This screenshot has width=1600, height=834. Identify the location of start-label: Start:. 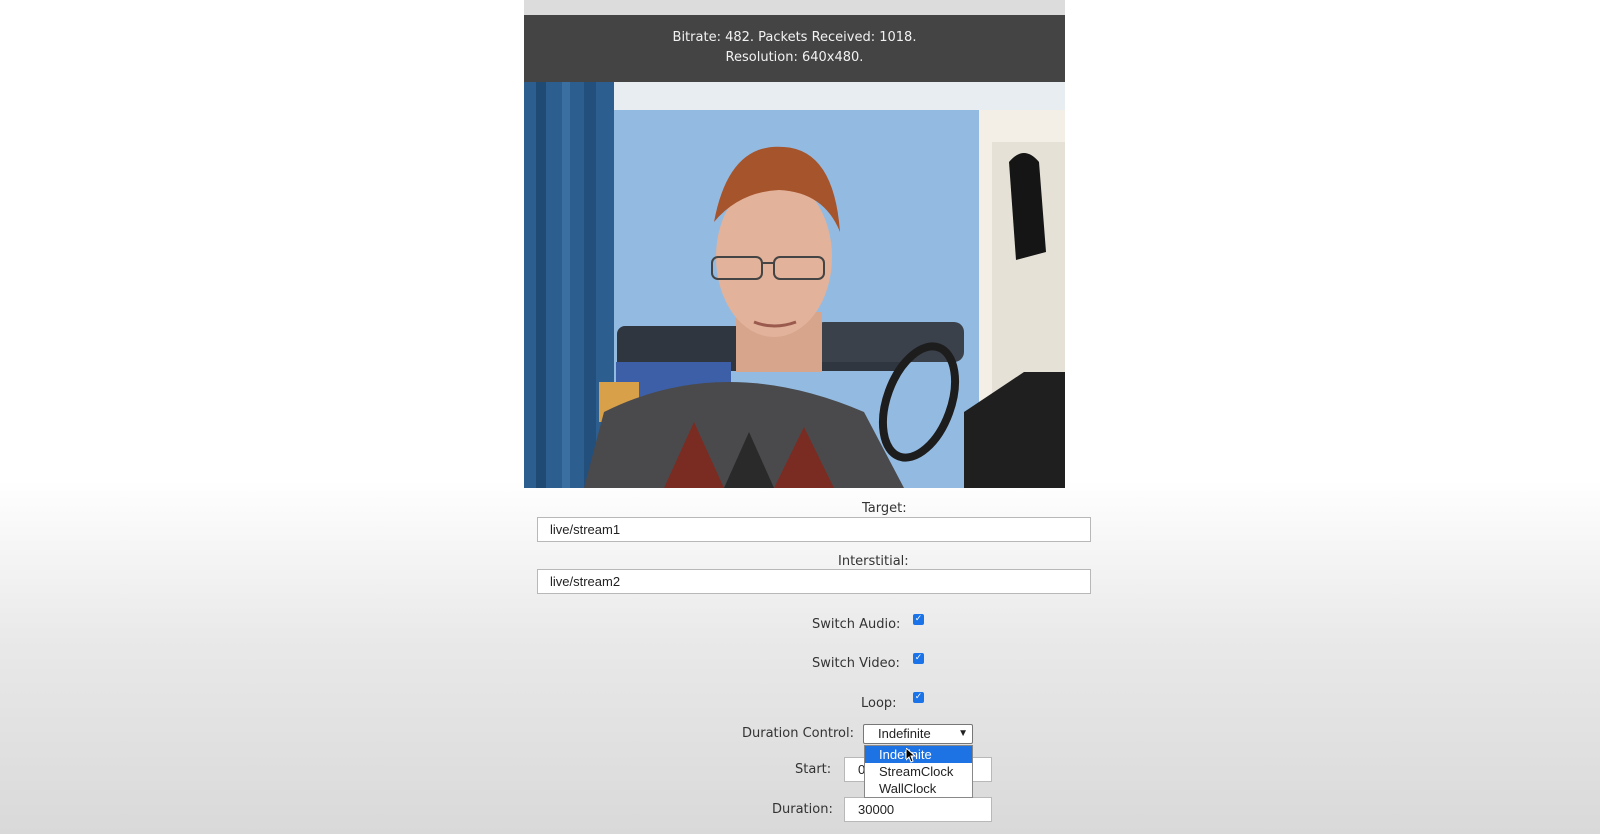
(813, 769).